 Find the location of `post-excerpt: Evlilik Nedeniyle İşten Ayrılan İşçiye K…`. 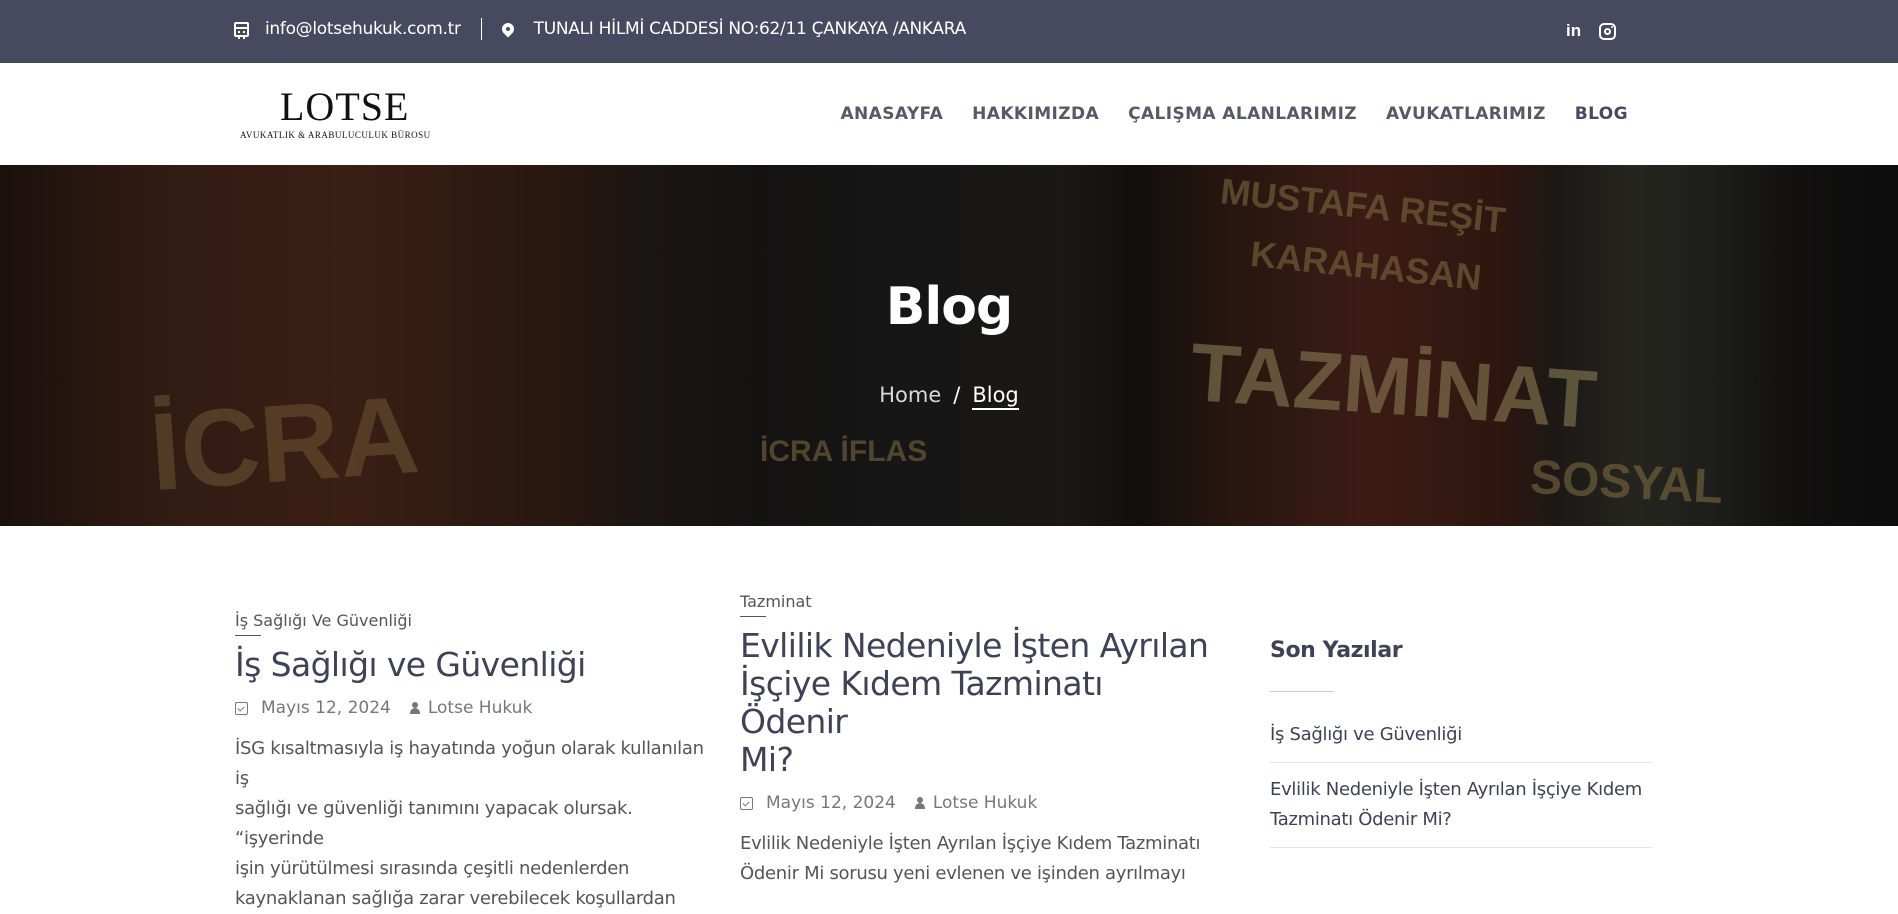

post-excerpt: Evlilik Nedeniyle İşten Ayrılan İşçiye K… is located at coordinates (980, 859).